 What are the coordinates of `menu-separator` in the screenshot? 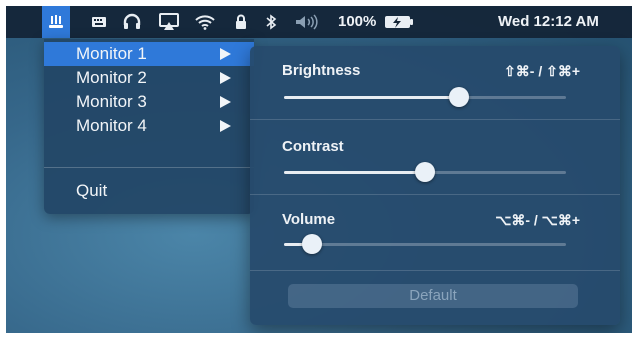 It's located at (149, 167).